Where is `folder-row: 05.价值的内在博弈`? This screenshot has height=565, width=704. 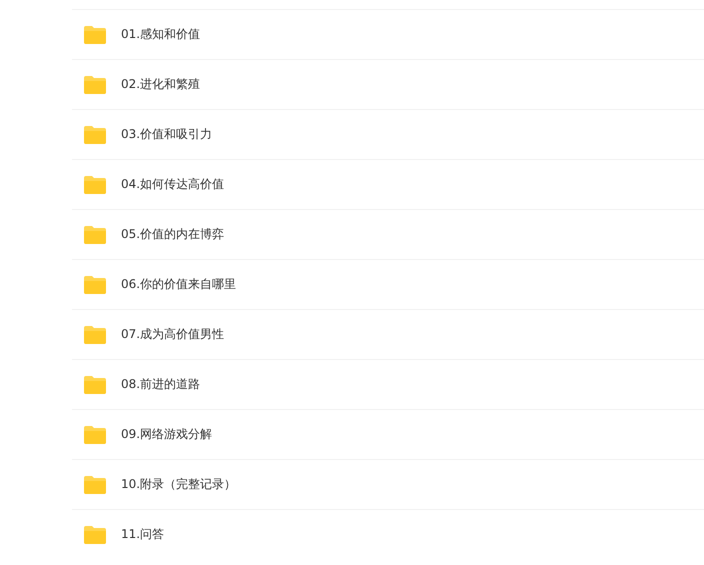 folder-row: 05.价值的内在博弈 is located at coordinates (388, 234).